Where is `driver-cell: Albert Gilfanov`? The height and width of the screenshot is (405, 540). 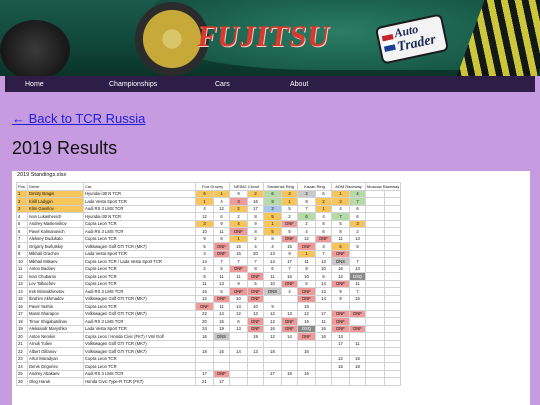 driver-cell: Albert Gilfanov is located at coordinates (56, 351).